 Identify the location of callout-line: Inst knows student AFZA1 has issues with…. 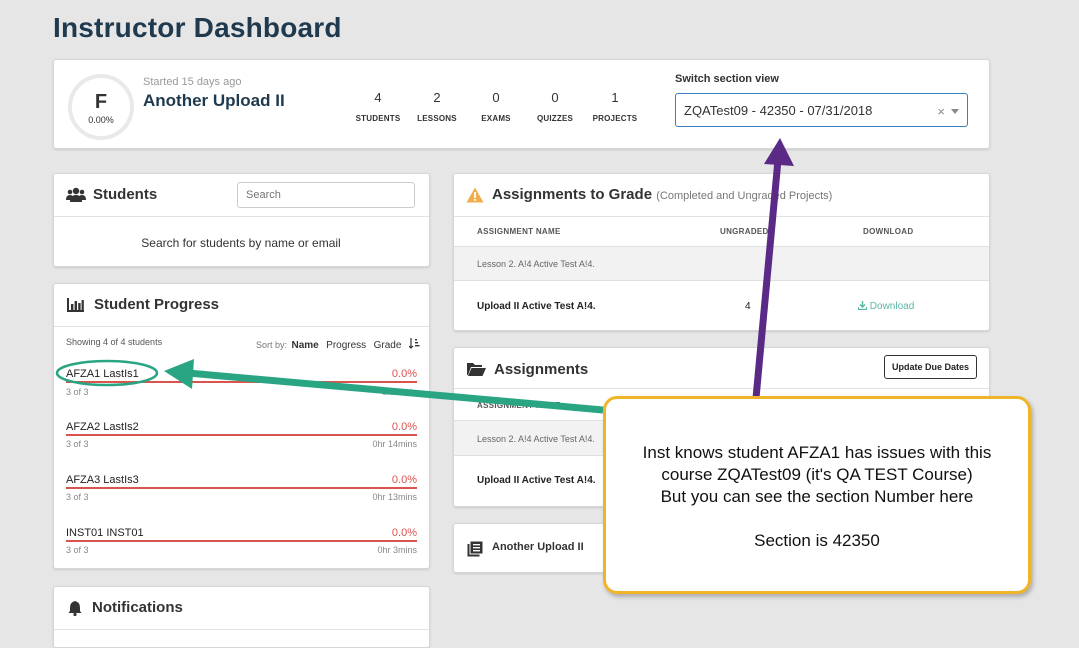
(817, 452).